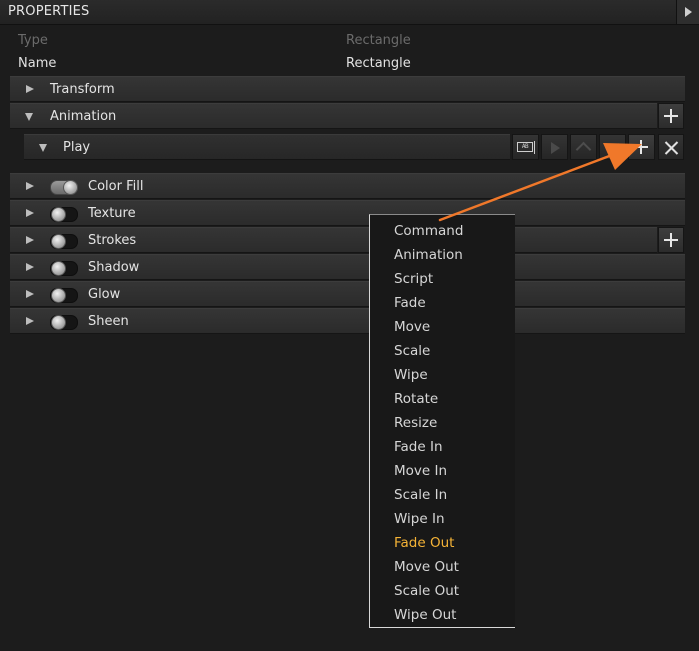  Describe the element at coordinates (583, 149) in the screenshot. I see `chevron-up-icon` at that location.